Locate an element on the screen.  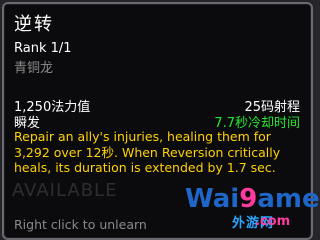
spell-subtext: 青铜龙 is located at coordinates (34, 68).